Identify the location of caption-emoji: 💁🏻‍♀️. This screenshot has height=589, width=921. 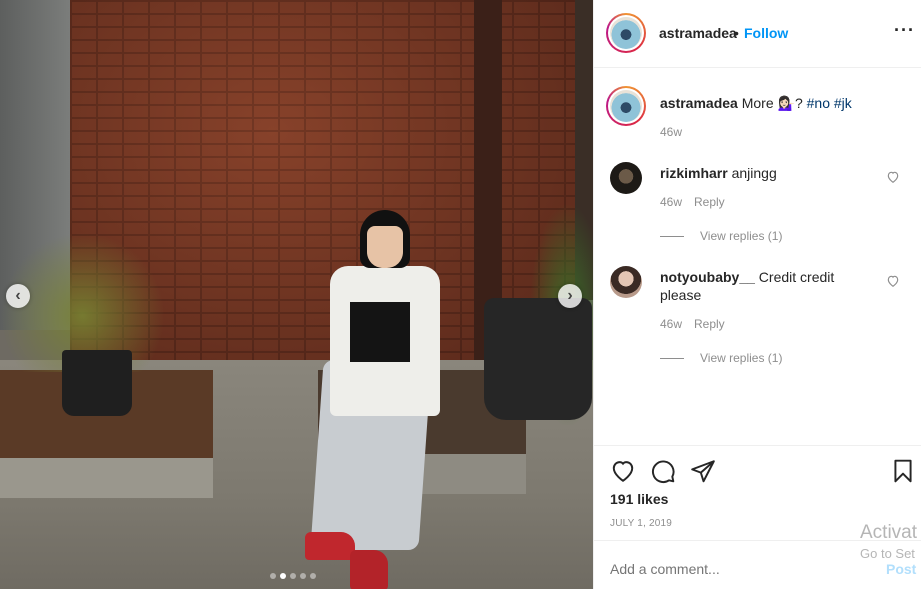
(786, 103).